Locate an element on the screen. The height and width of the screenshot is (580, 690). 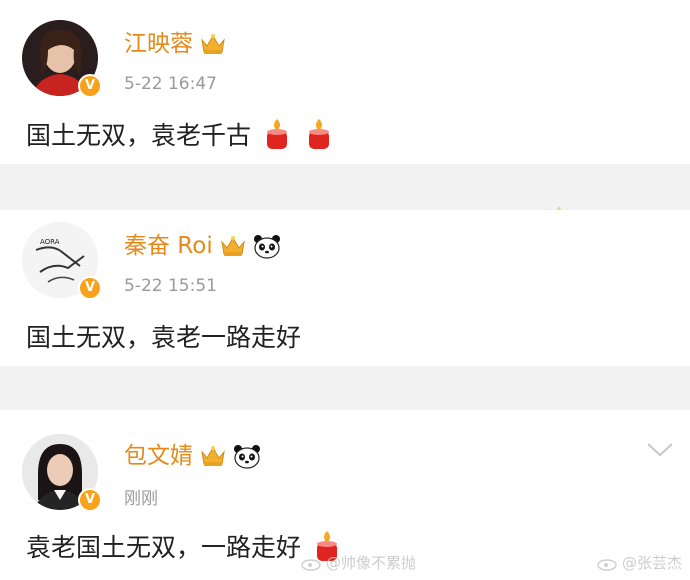
username: 秦奋 Roi is located at coordinates (202, 246).